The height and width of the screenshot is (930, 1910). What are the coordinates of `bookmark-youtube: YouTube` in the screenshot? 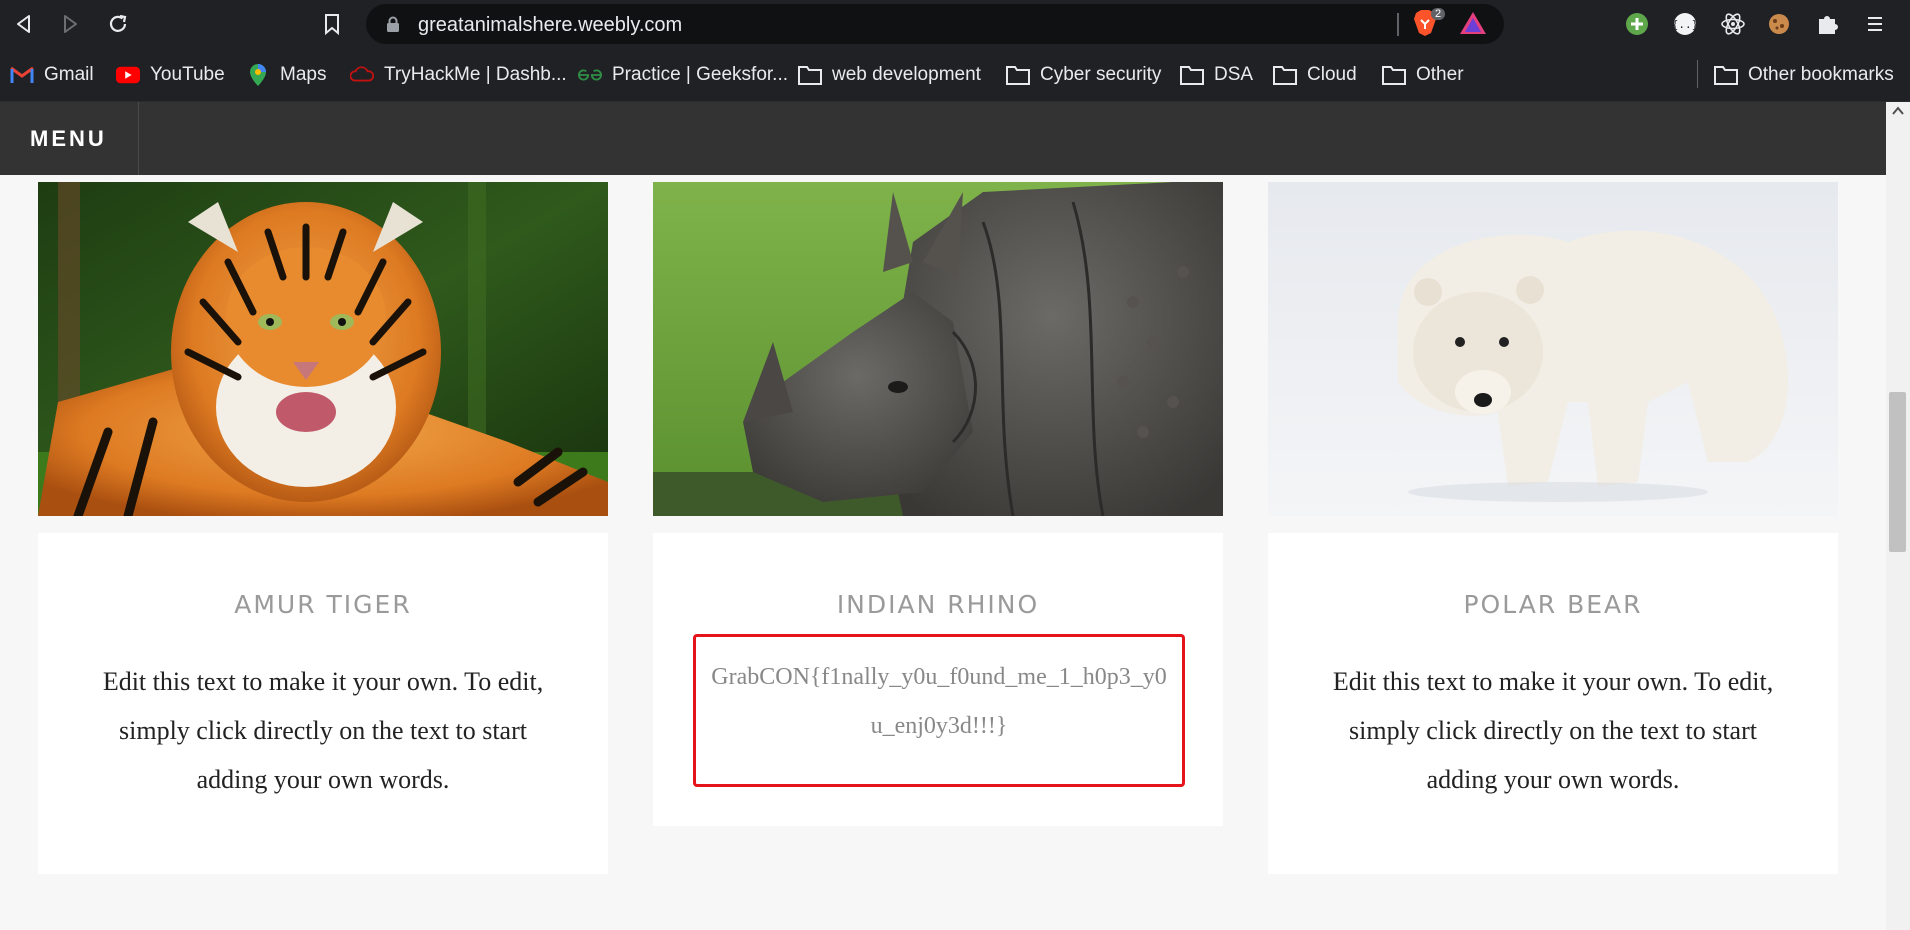 It's located at (170, 75).